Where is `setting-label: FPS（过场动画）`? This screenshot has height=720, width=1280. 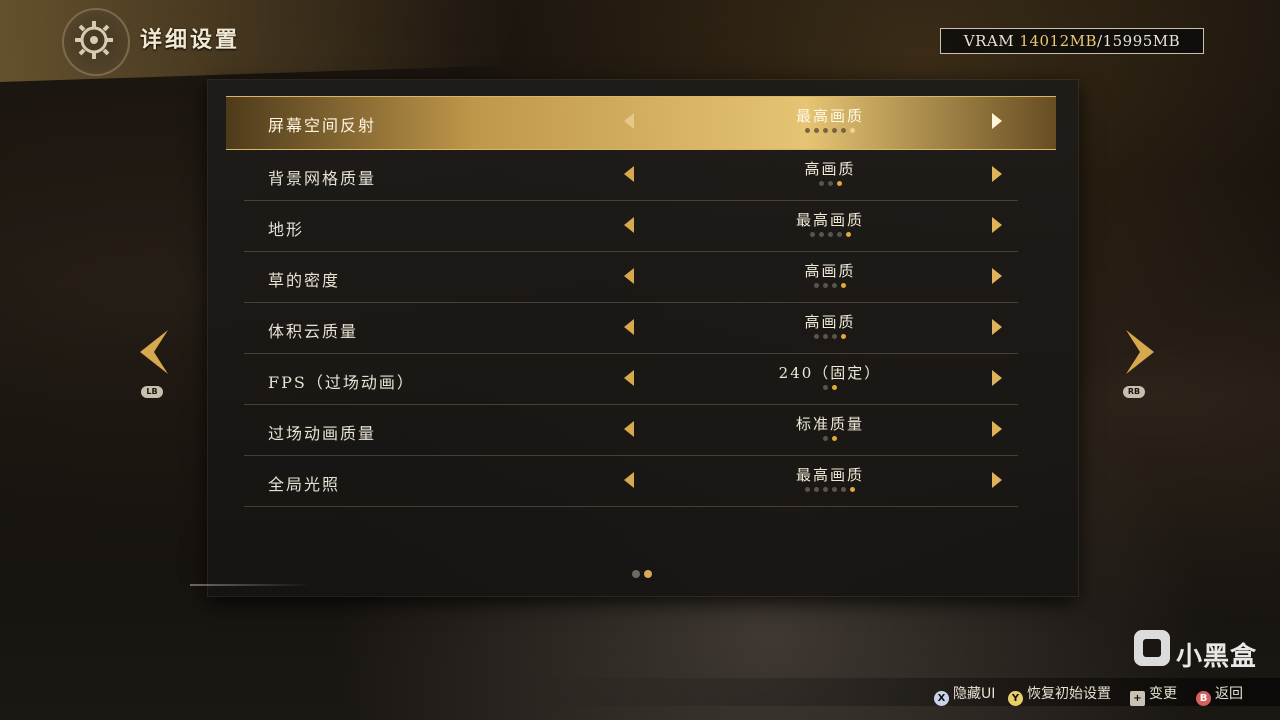 setting-label: FPS（过场动画） is located at coordinates (341, 382).